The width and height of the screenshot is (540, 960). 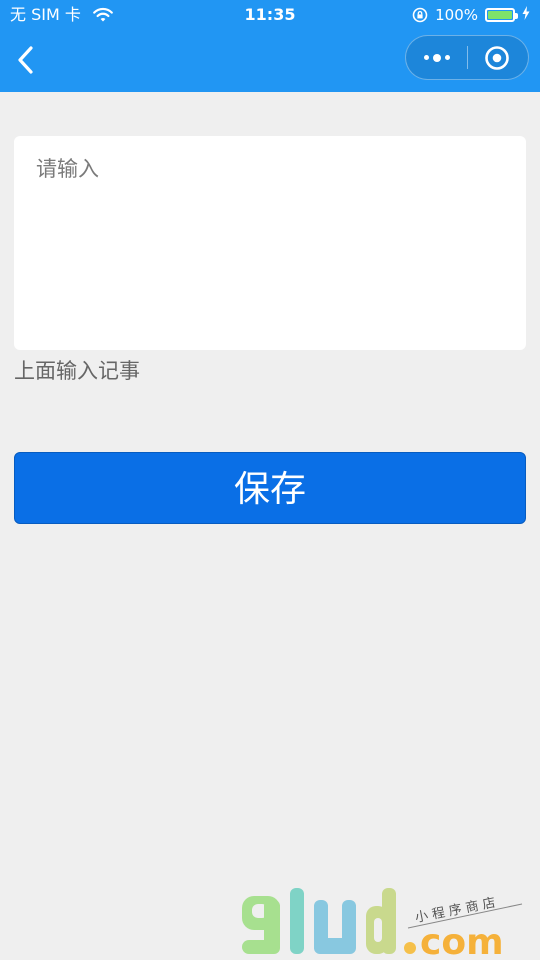 I want to click on nav-bar, so click(x=270, y=61).